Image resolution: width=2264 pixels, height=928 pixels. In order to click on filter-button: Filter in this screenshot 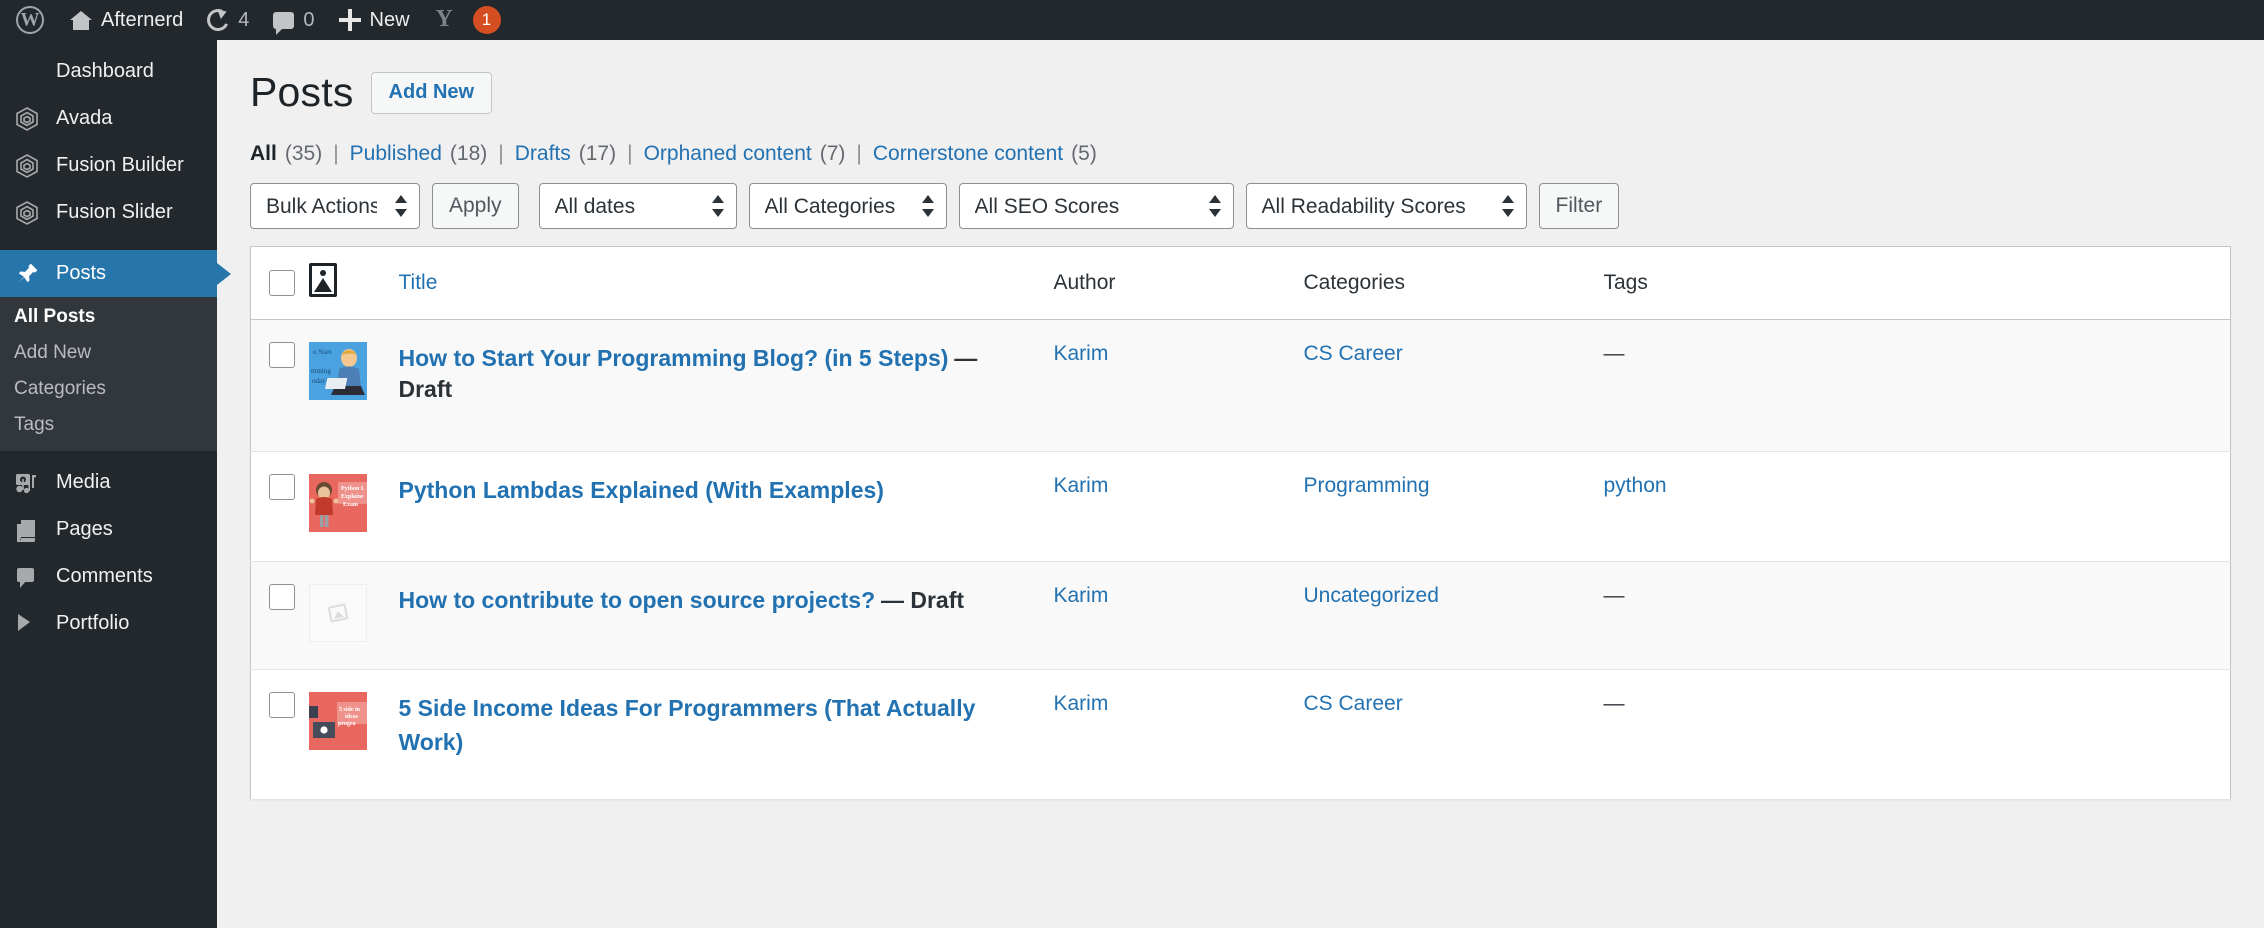, I will do `click(1579, 206)`.